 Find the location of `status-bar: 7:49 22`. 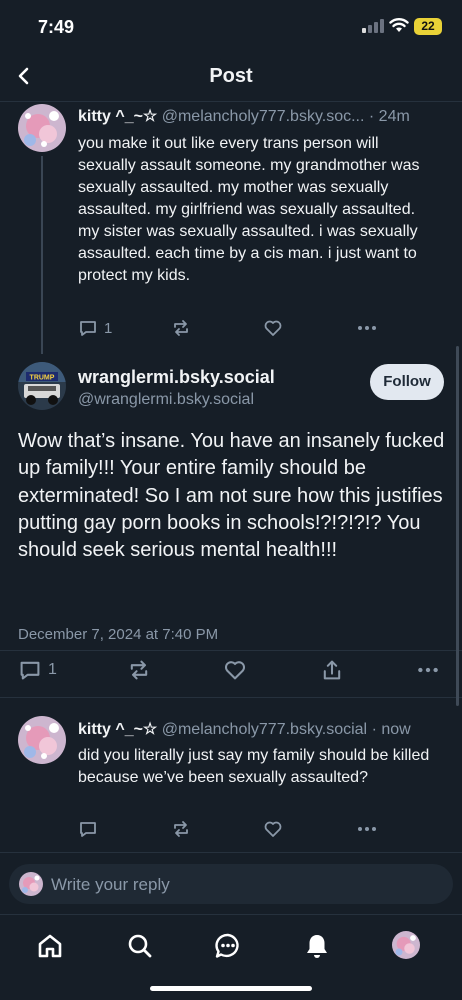

status-bar: 7:49 22 is located at coordinates (231, 26).